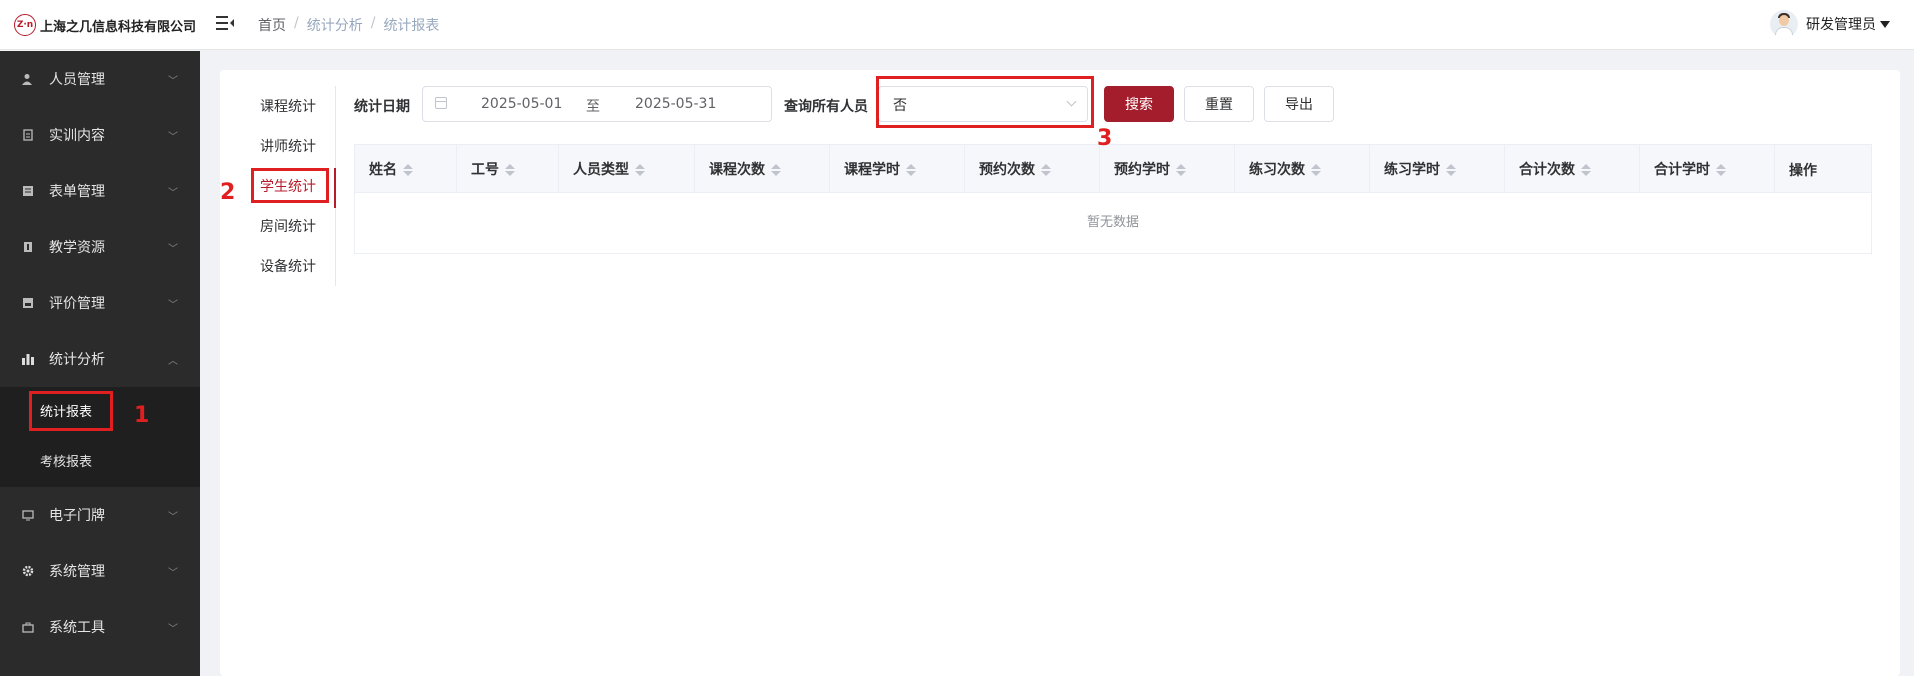  Describe the element at coordinates (100, 79) in the screenshot. I see `sidebar-item-personnel: 人员管理 ﹀` at that location.